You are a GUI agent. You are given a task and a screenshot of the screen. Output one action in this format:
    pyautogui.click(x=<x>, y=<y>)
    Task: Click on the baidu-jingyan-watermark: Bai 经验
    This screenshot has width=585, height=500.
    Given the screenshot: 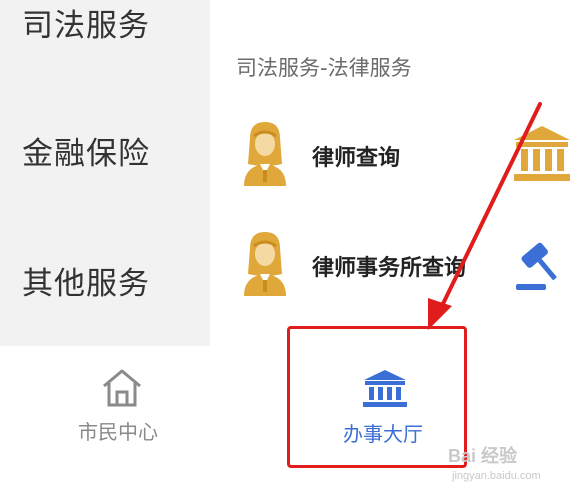 What is the action you would take?
    pyautogui.click(x=483, y=456)
    